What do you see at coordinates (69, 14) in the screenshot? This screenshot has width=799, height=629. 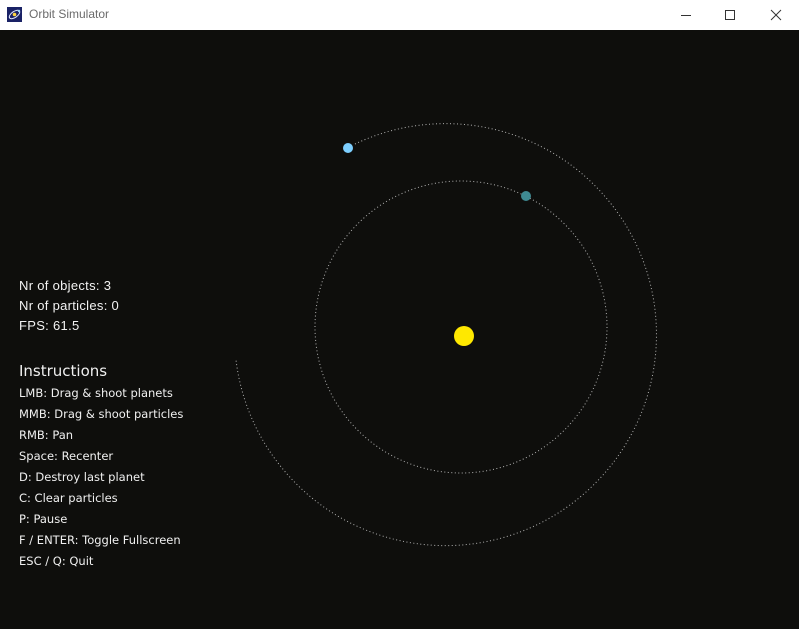 I see `window-title: Orbit Simulator` at bounding box center [69, 14].